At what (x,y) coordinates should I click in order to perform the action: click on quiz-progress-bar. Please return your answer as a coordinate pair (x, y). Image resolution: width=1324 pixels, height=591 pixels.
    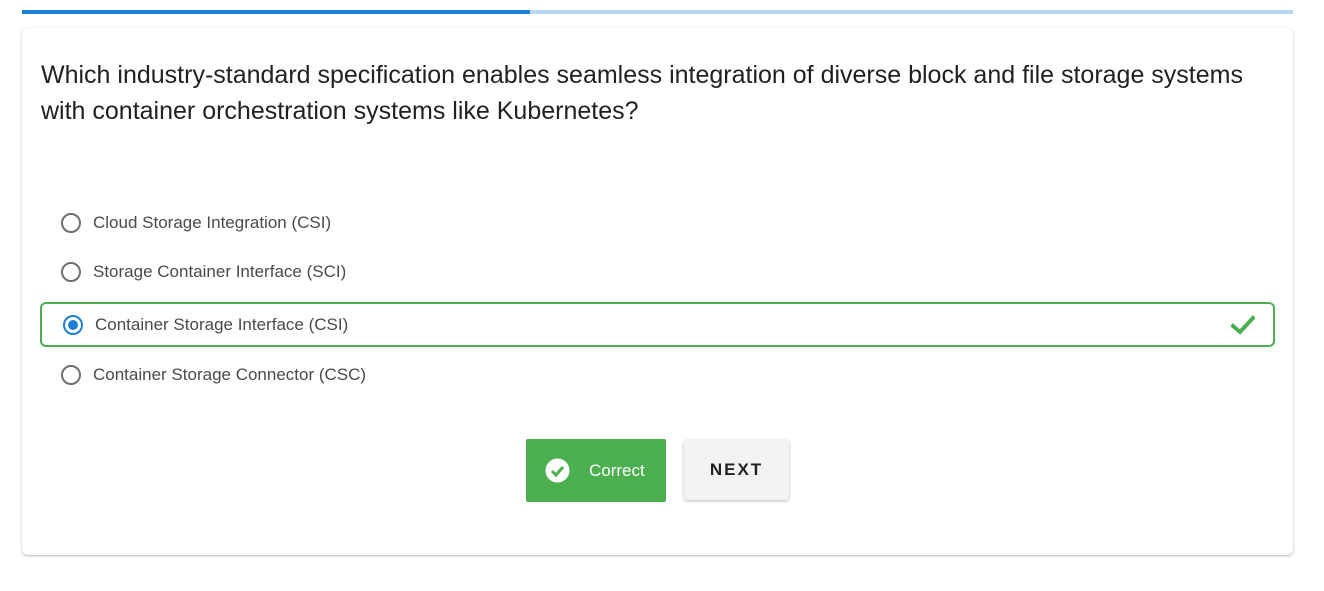
    Looking at the image, I should click on (657, 12).